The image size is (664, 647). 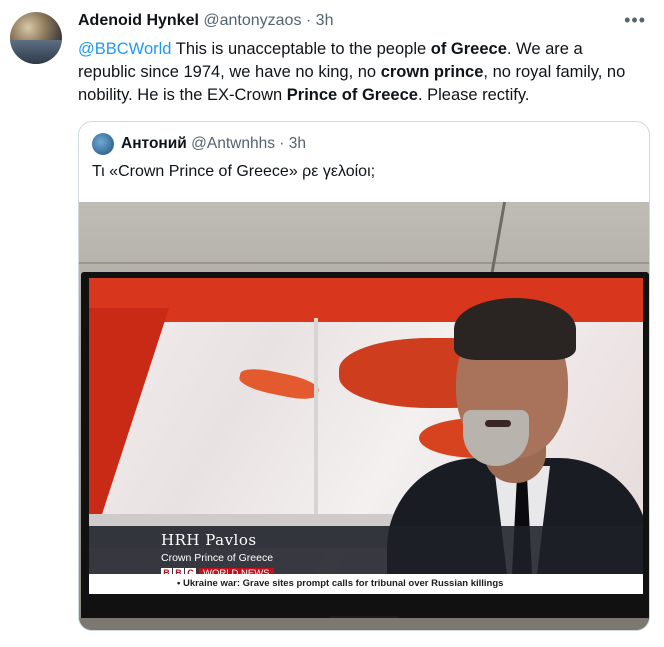 What do you see at coordinates (297, 143) in the screenshot?
I see `quote-time: 3h` at bounding box center [297, 143].